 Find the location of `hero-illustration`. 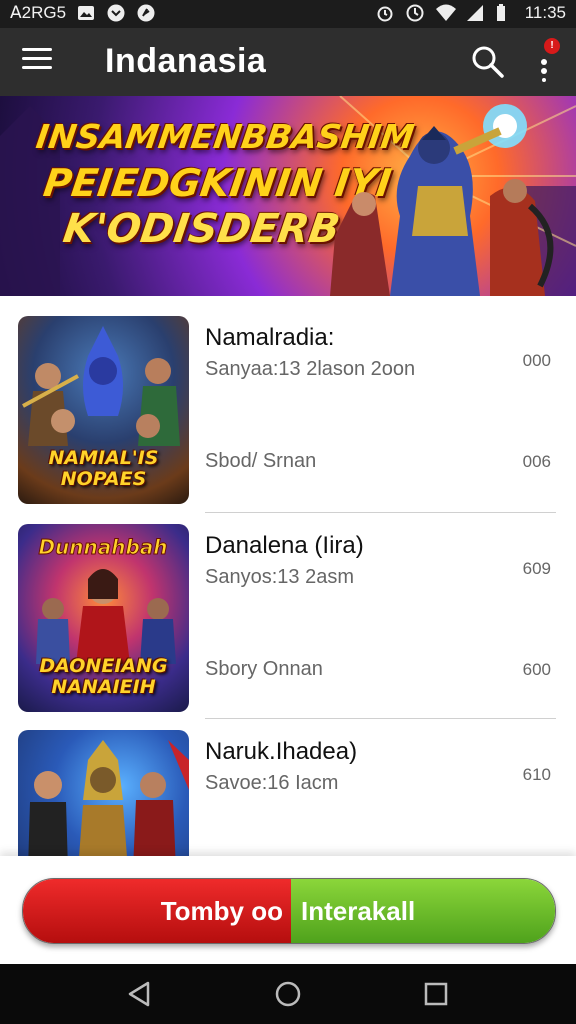

hero-illustration is located at coordinates (442, 200).